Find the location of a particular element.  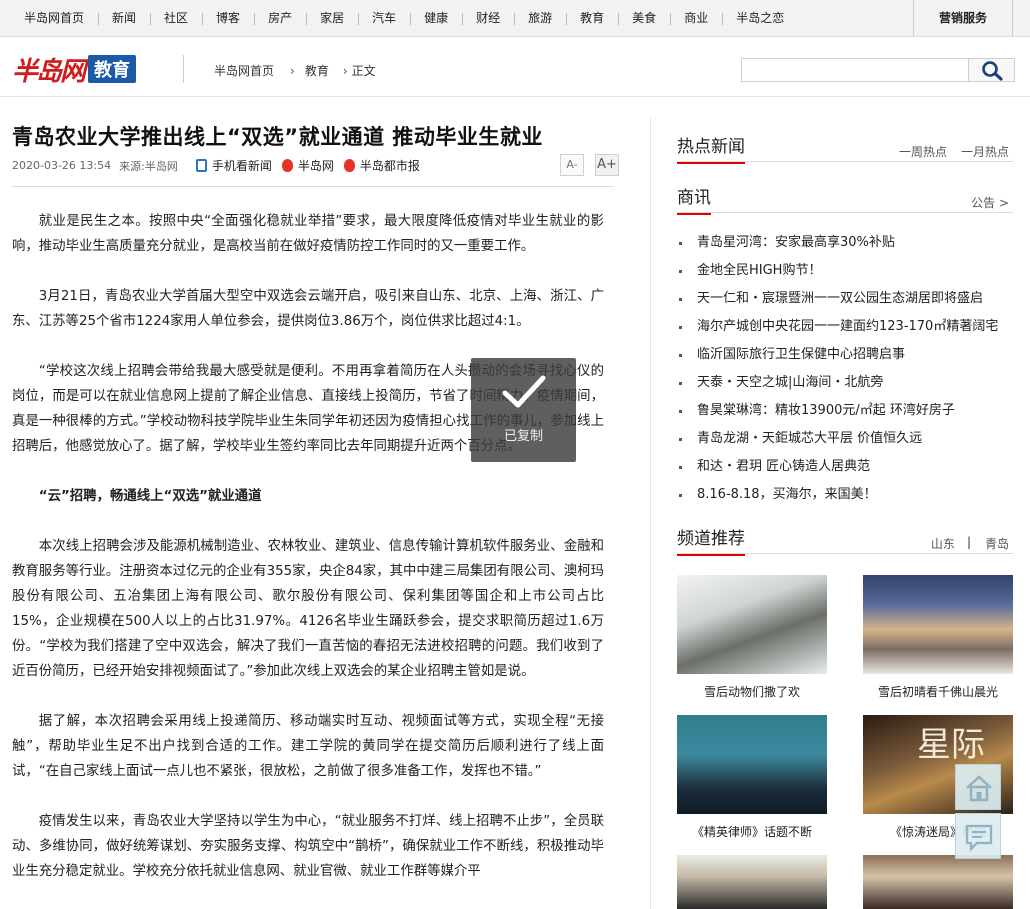

business-news-item: 海尔产城创中央花园一一建面约123-170㎡精著阔宅 is located at coordinates (845, 327).